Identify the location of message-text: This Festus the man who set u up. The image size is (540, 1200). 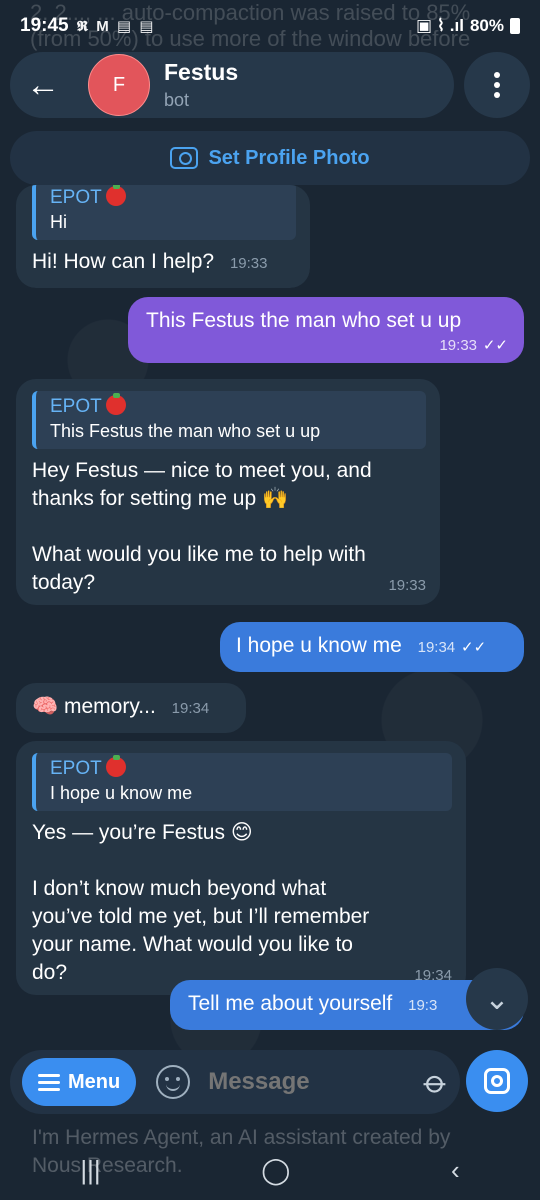
(304, 320).